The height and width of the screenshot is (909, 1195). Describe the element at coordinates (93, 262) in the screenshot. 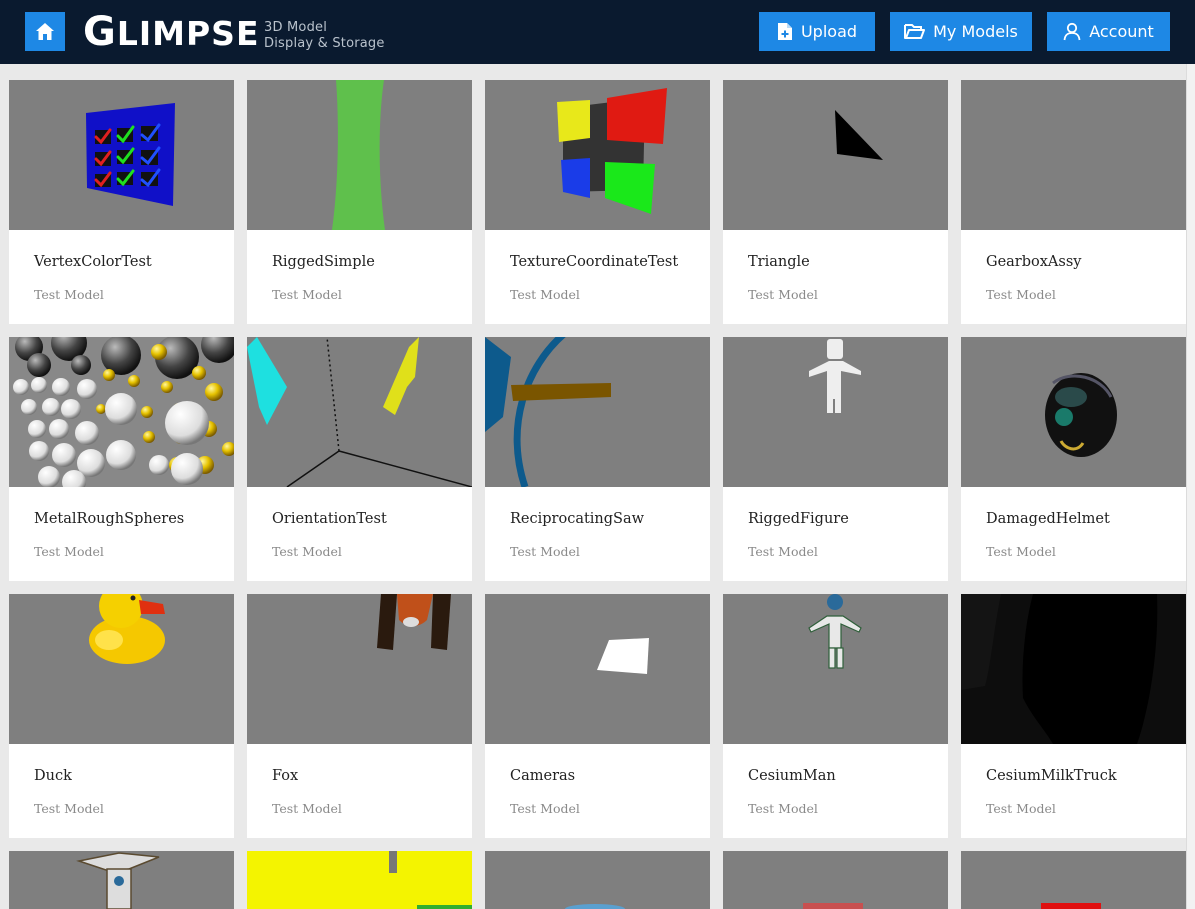

I see `model-title: VertexColorTest` at that location.